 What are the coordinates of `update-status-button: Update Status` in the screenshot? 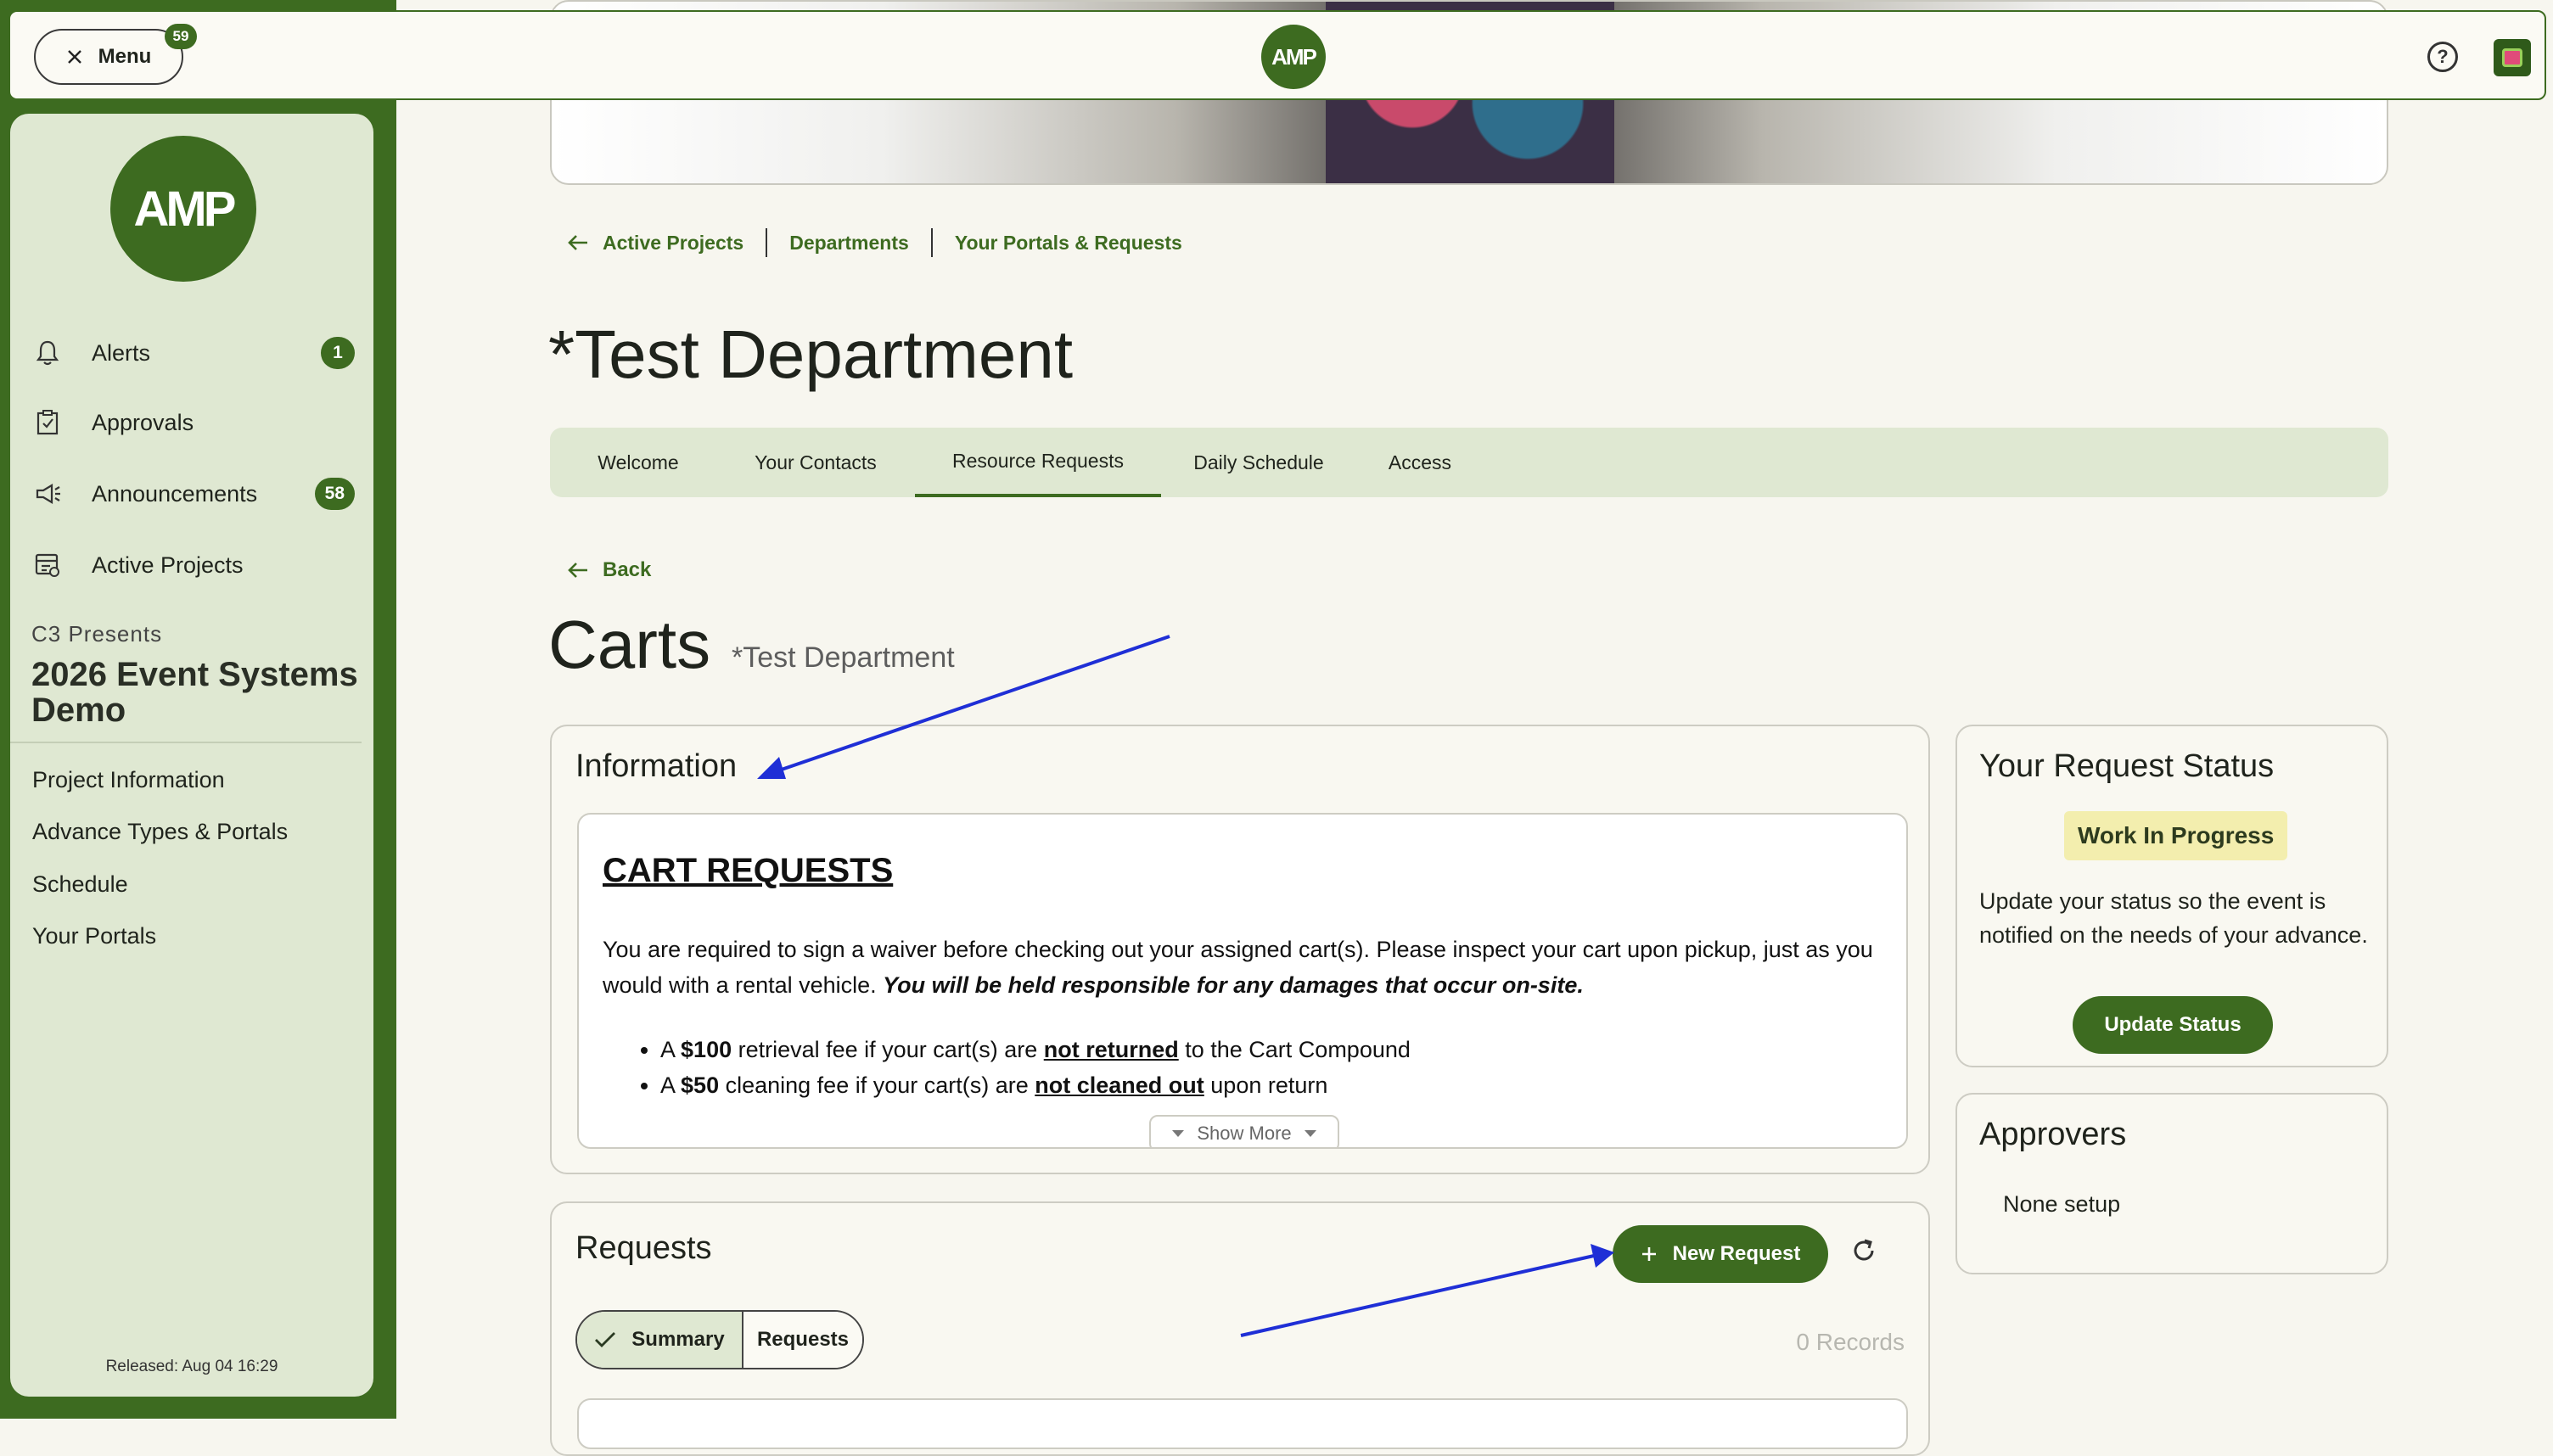 It's located at (2173, 1025).